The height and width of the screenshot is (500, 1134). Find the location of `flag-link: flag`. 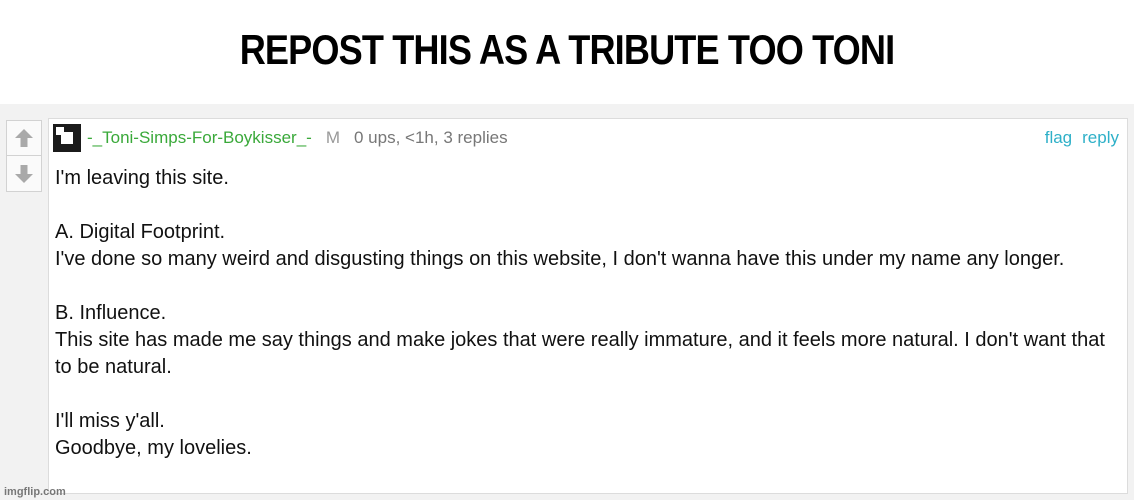

flag-link: flag is located at coordinates (1058, 138).